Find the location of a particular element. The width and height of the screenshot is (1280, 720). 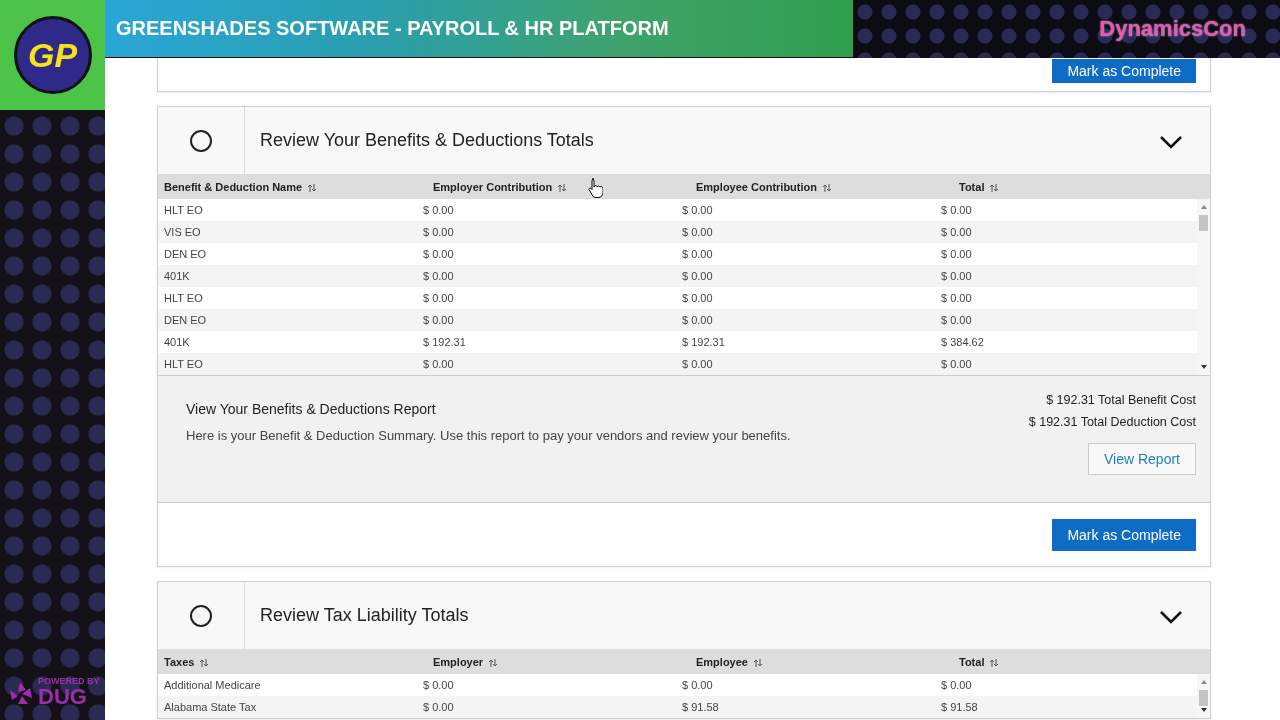

section-title: Review Your Benefits & Deductions Totals is located at coordinates (427, 140).